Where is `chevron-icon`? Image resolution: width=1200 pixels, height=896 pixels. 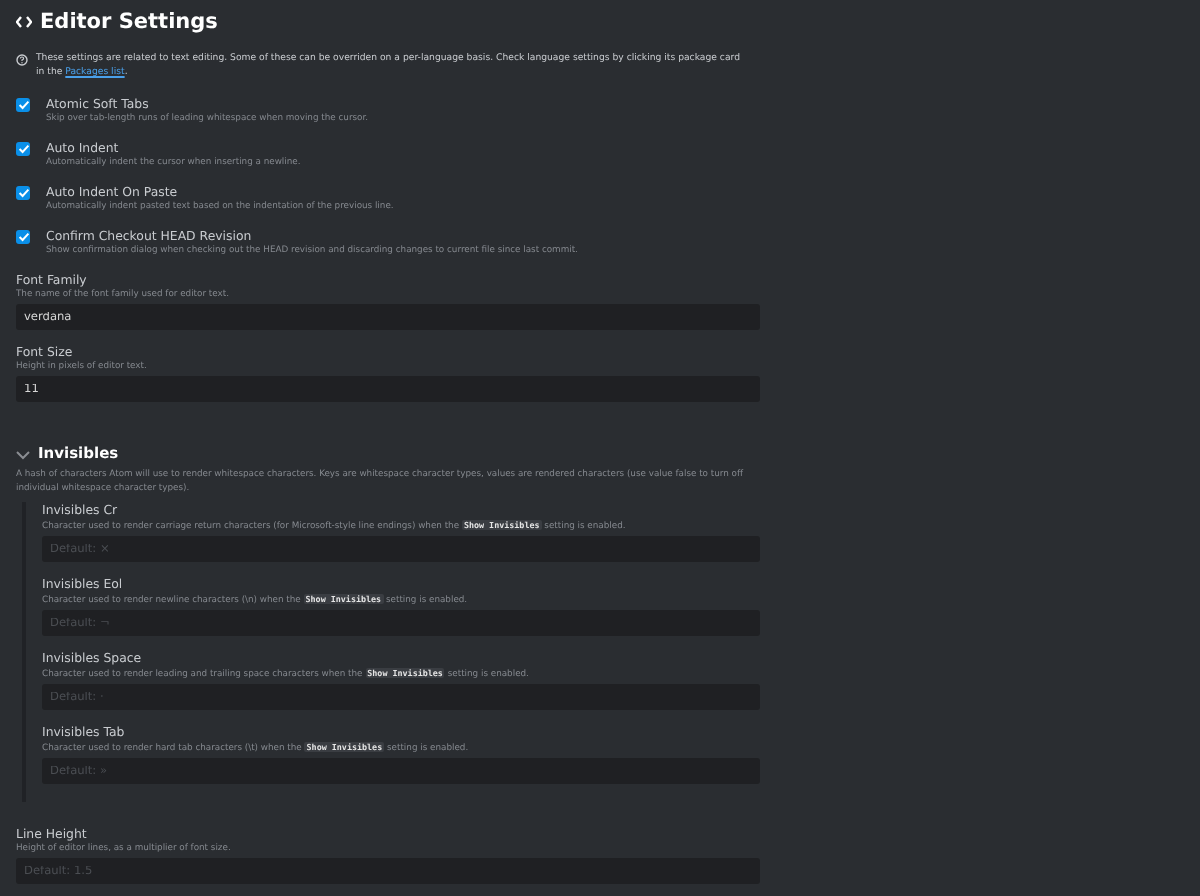
chevron-icon is located at coordinates (23, 454).